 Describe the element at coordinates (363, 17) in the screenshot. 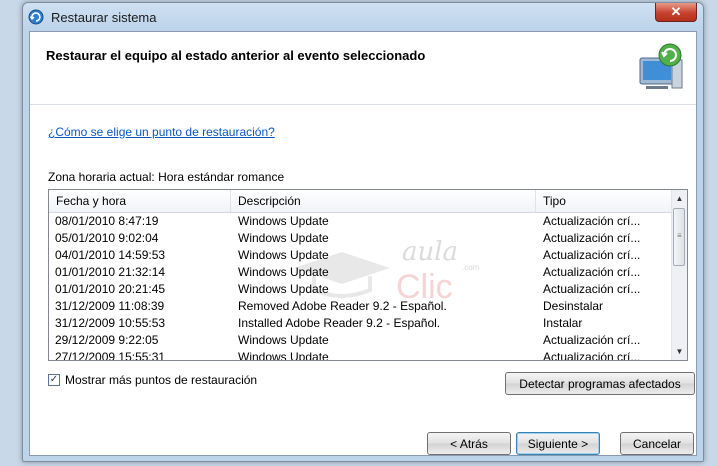

I see `title-bar: Restaurar sistema ✕` at that location.